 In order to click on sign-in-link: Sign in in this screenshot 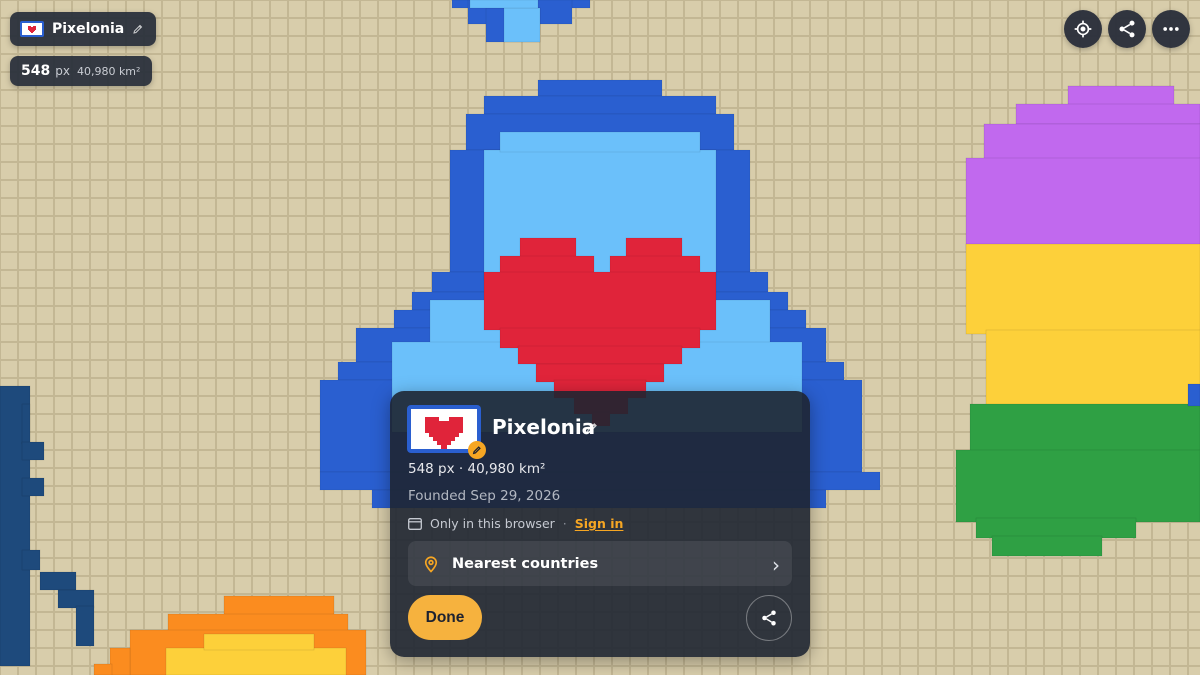, I will do `click(599, 523)`.